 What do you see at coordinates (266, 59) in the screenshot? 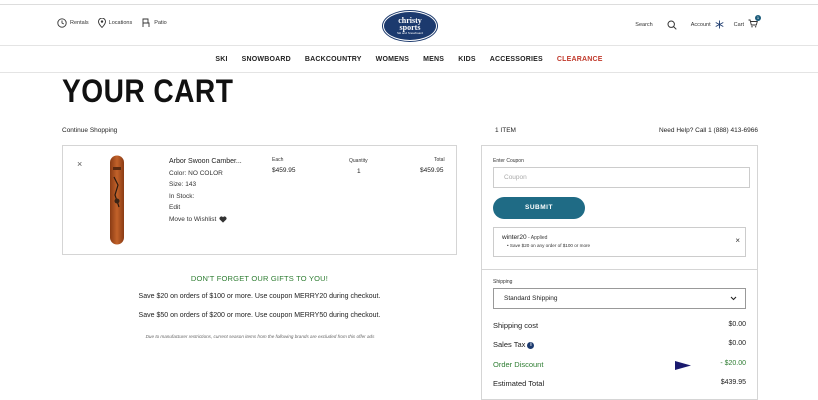
I see `nav-snowboard: SNOWBOARD` at bounding box center [266, 59].